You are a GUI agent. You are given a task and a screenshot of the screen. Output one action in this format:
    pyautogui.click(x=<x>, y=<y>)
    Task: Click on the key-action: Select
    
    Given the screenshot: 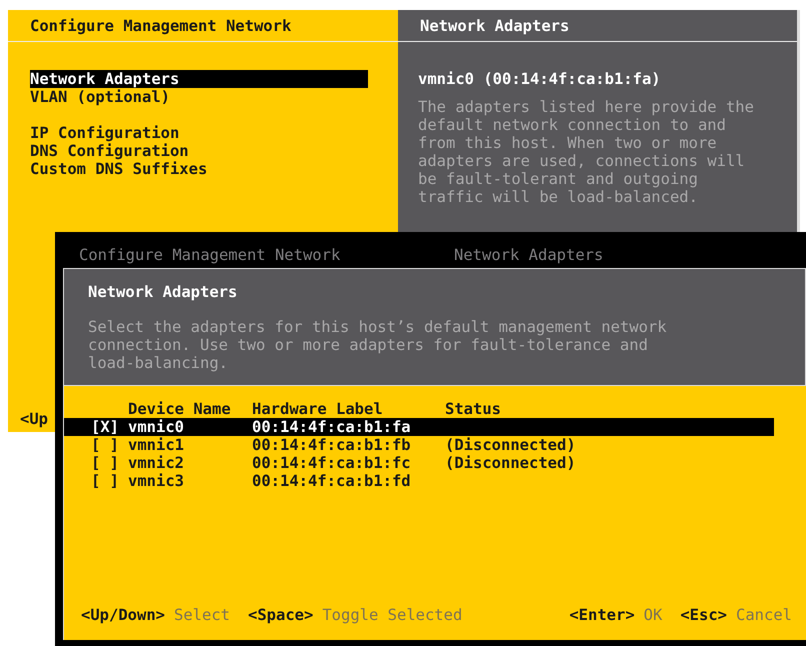 What is the action you would take?
    pyautogui.click(x=202, y=615)
    